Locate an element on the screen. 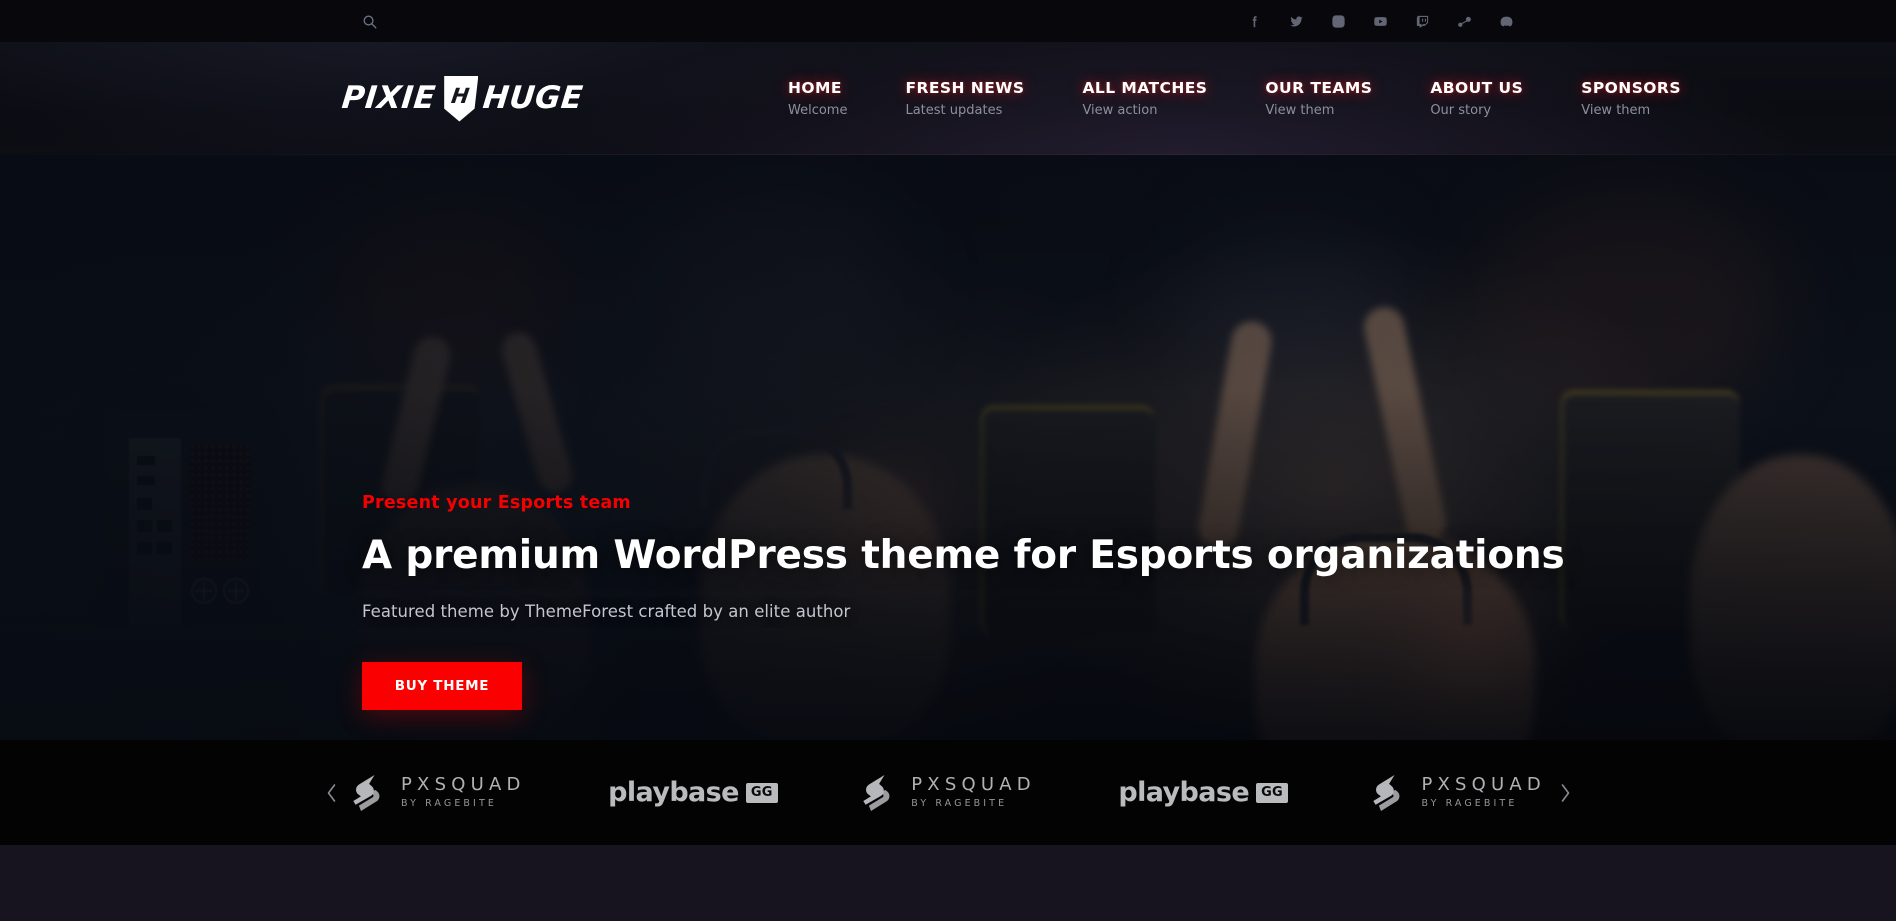  logo-shield-letter: H is located at coordinates (460, 95).